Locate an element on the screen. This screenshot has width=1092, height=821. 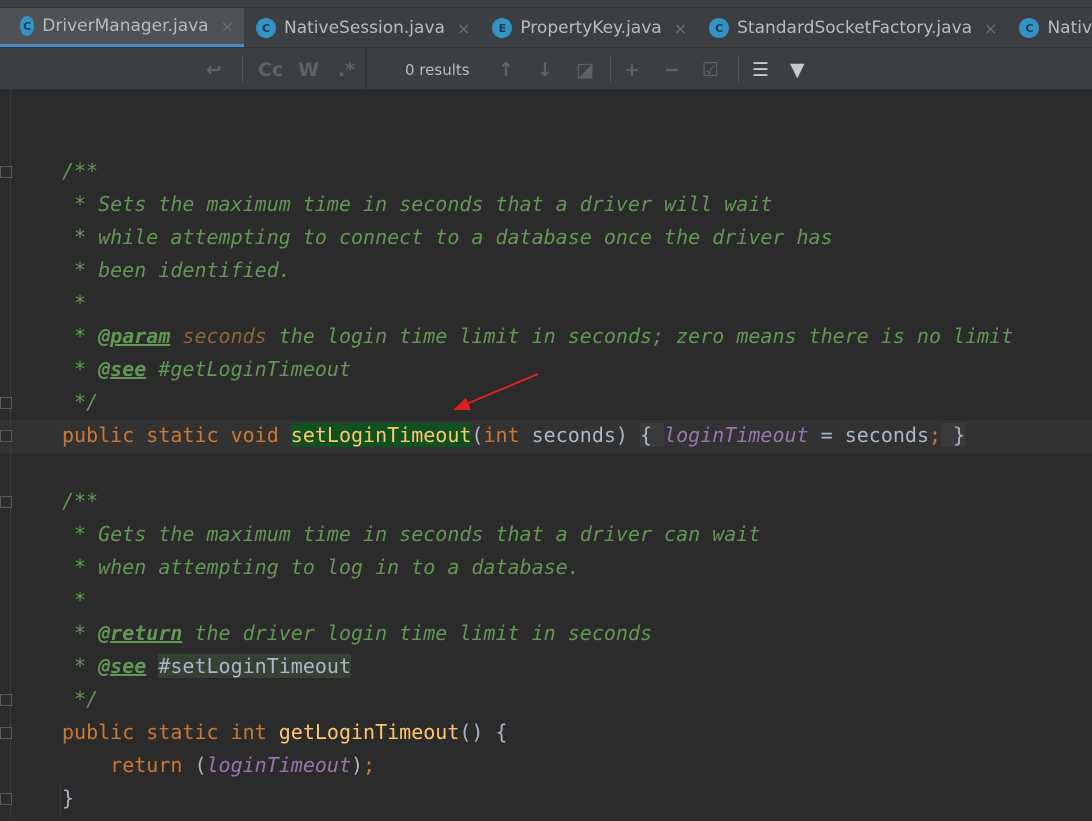
arrow-shaft is located at coordinates (501, 389).